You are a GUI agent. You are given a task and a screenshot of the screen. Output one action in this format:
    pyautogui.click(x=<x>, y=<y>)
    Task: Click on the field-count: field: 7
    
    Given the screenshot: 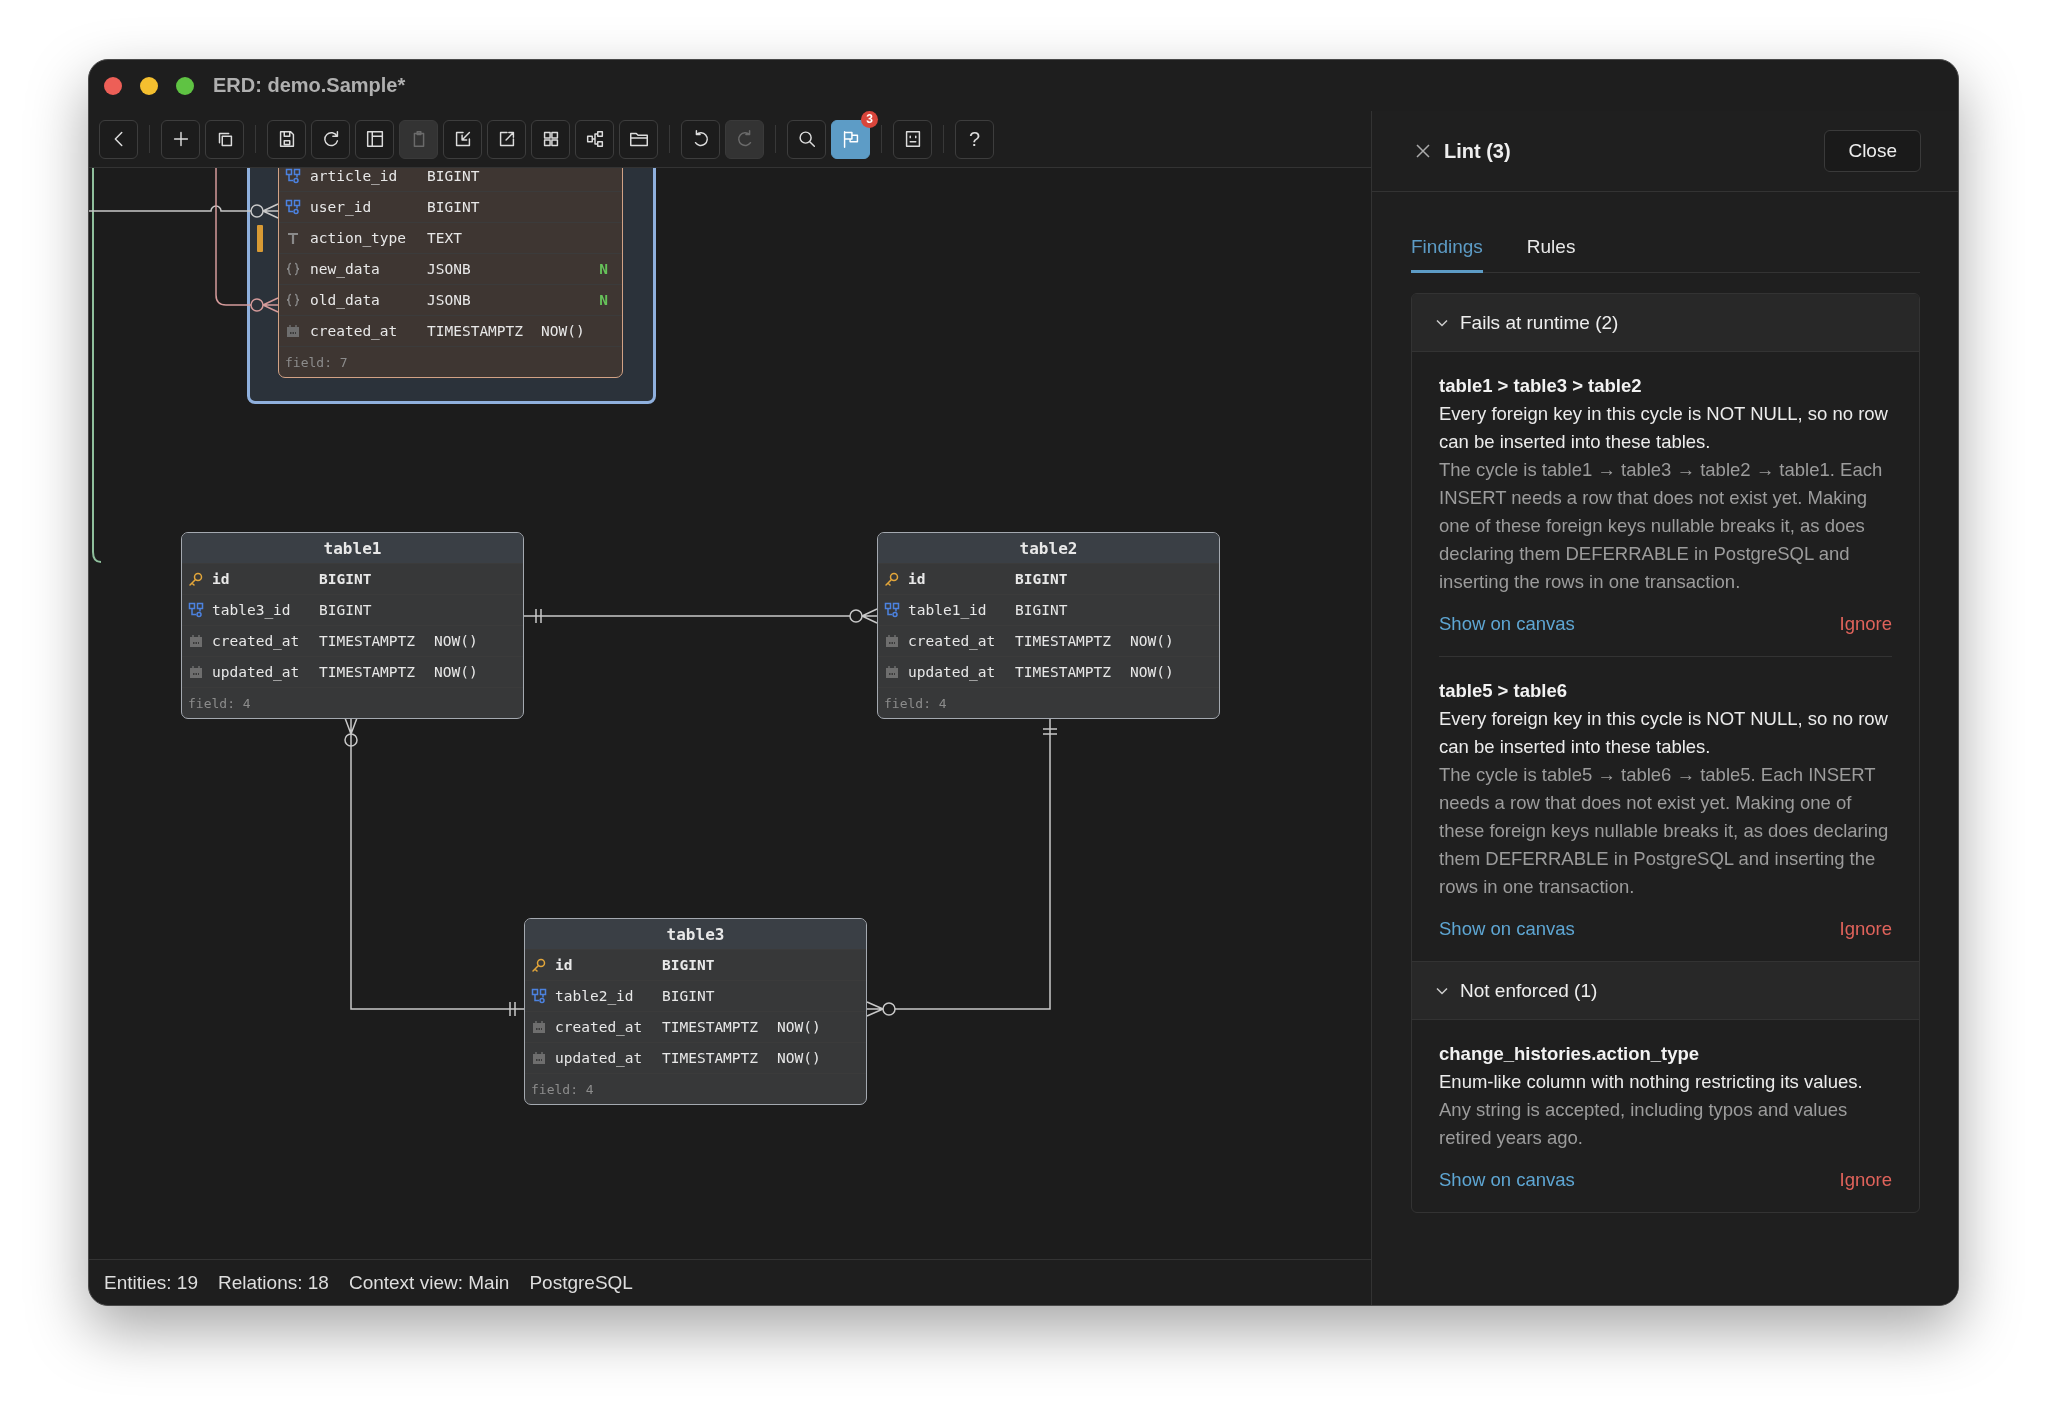 What is the action you would take?
    pyautogui.click(x=316, y=362)
    